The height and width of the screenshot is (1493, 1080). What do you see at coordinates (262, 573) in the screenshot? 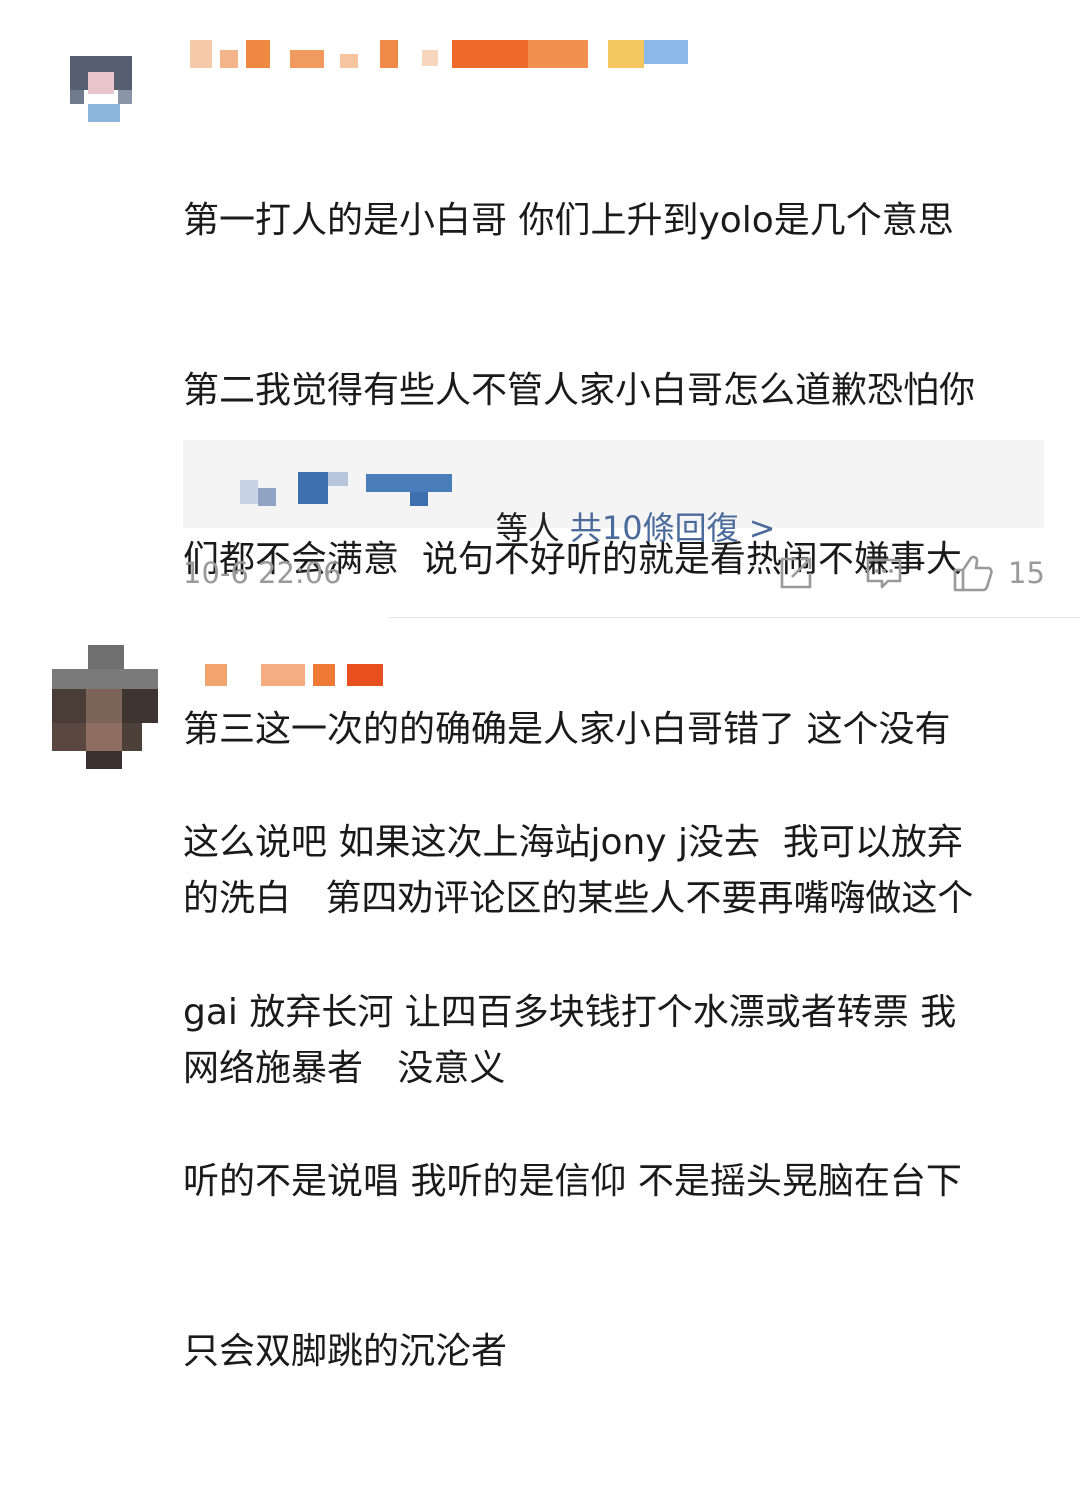
I see `timestamp: 10-6 22:06` at bounding box center [262, 573].